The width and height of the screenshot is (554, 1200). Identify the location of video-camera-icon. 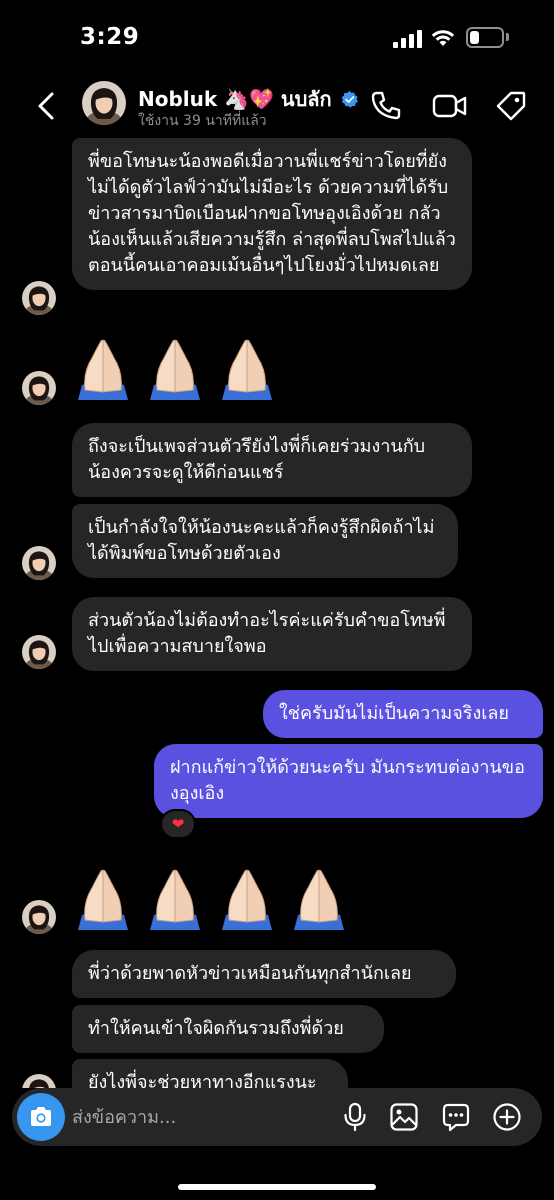
(450, 106).